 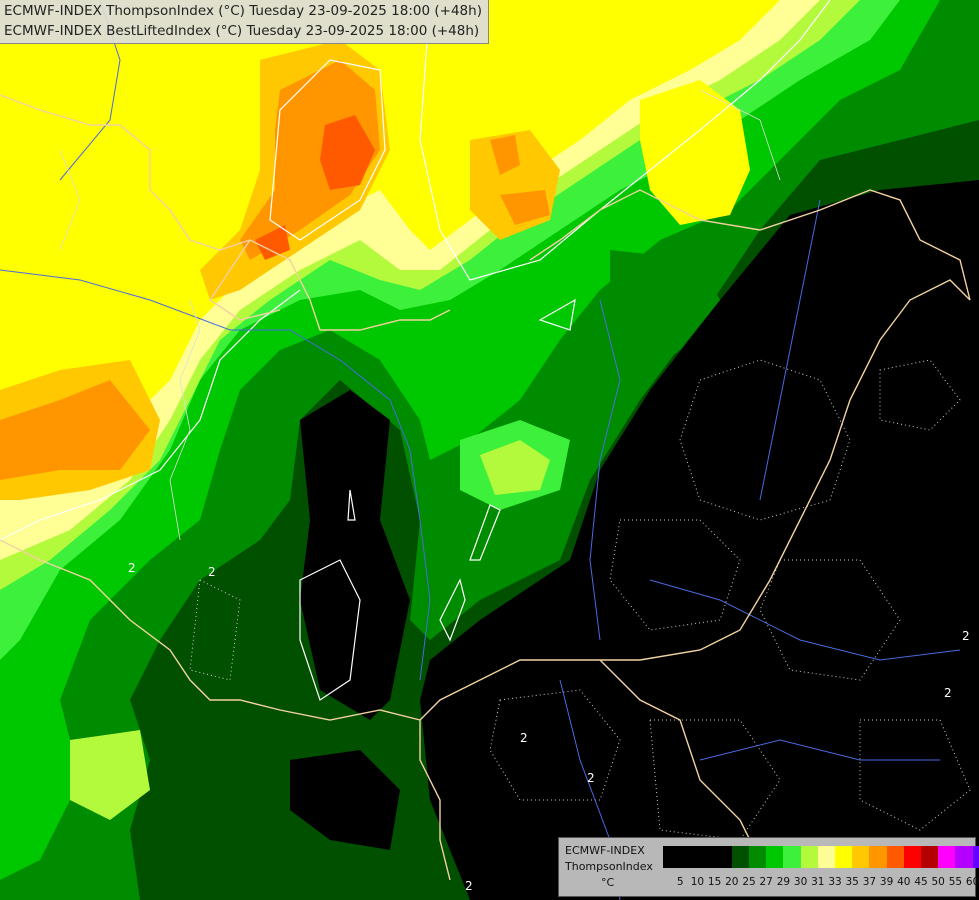 What do you see at coordinates (680, 882) in the screenshot?
I see `legend-tick-label: 5` at bounding box center [680, 882].